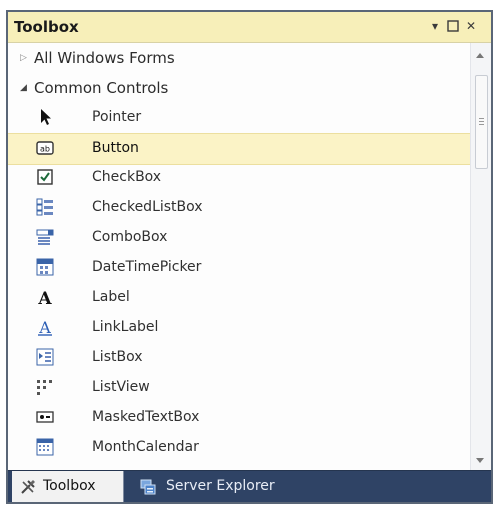 The width and height of the screenshot is (499, 508). I want to click on item-label: ComboBox, so click(130, 237).